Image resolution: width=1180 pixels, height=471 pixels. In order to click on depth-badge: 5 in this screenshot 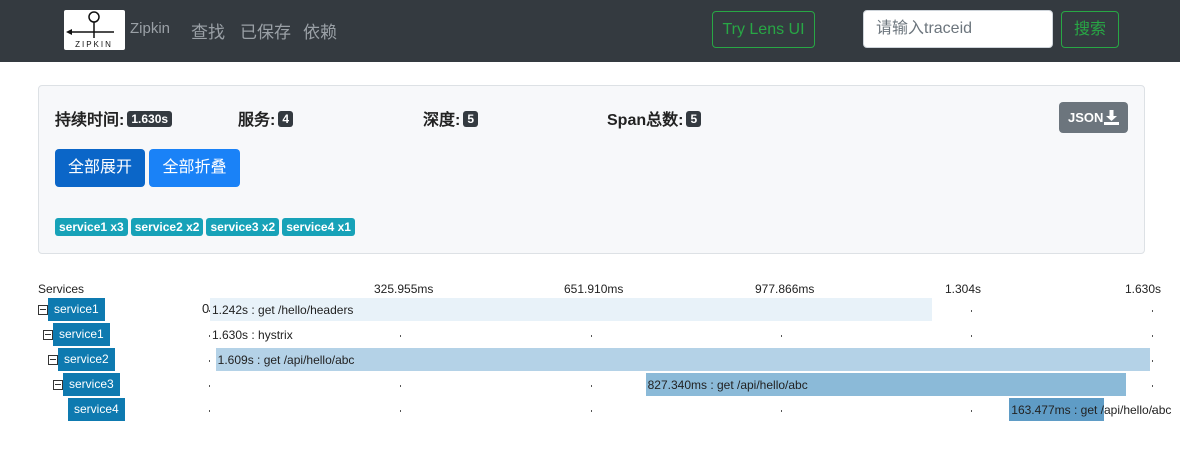, I will do `click(471, 119)`.